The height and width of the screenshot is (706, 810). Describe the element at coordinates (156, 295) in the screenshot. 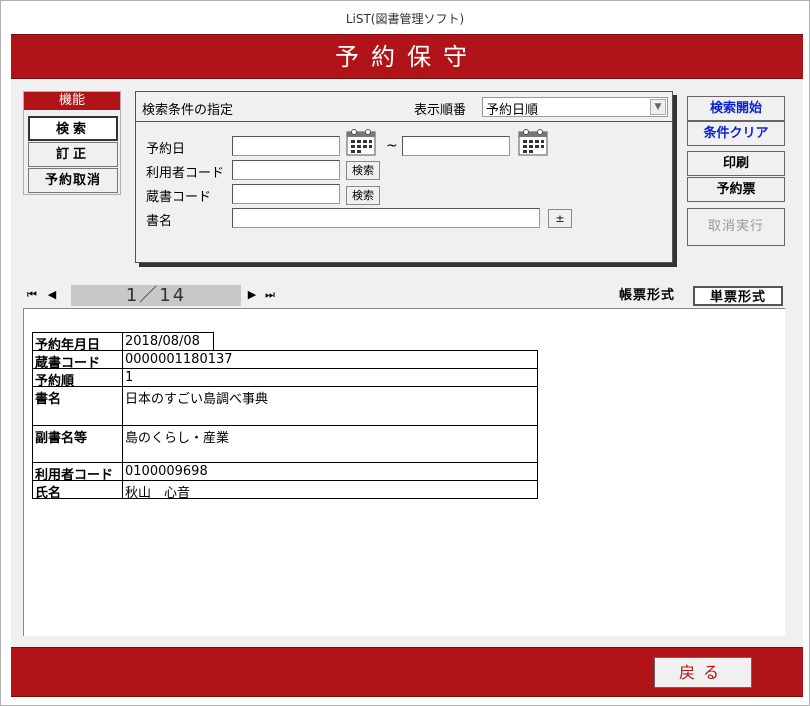

I see `record-counter: 1／14` at that location.